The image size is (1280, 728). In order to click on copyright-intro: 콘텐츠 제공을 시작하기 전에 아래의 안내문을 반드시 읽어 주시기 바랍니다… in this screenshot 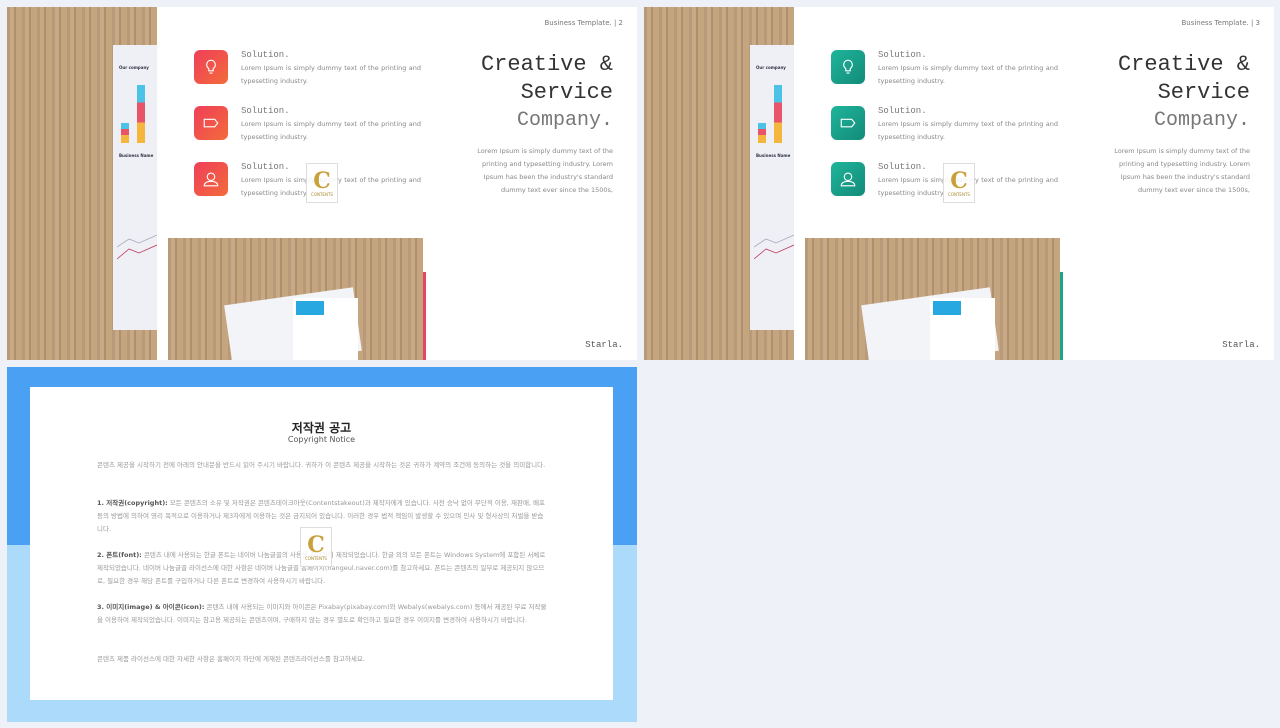, I will do `click(321, 465)`.